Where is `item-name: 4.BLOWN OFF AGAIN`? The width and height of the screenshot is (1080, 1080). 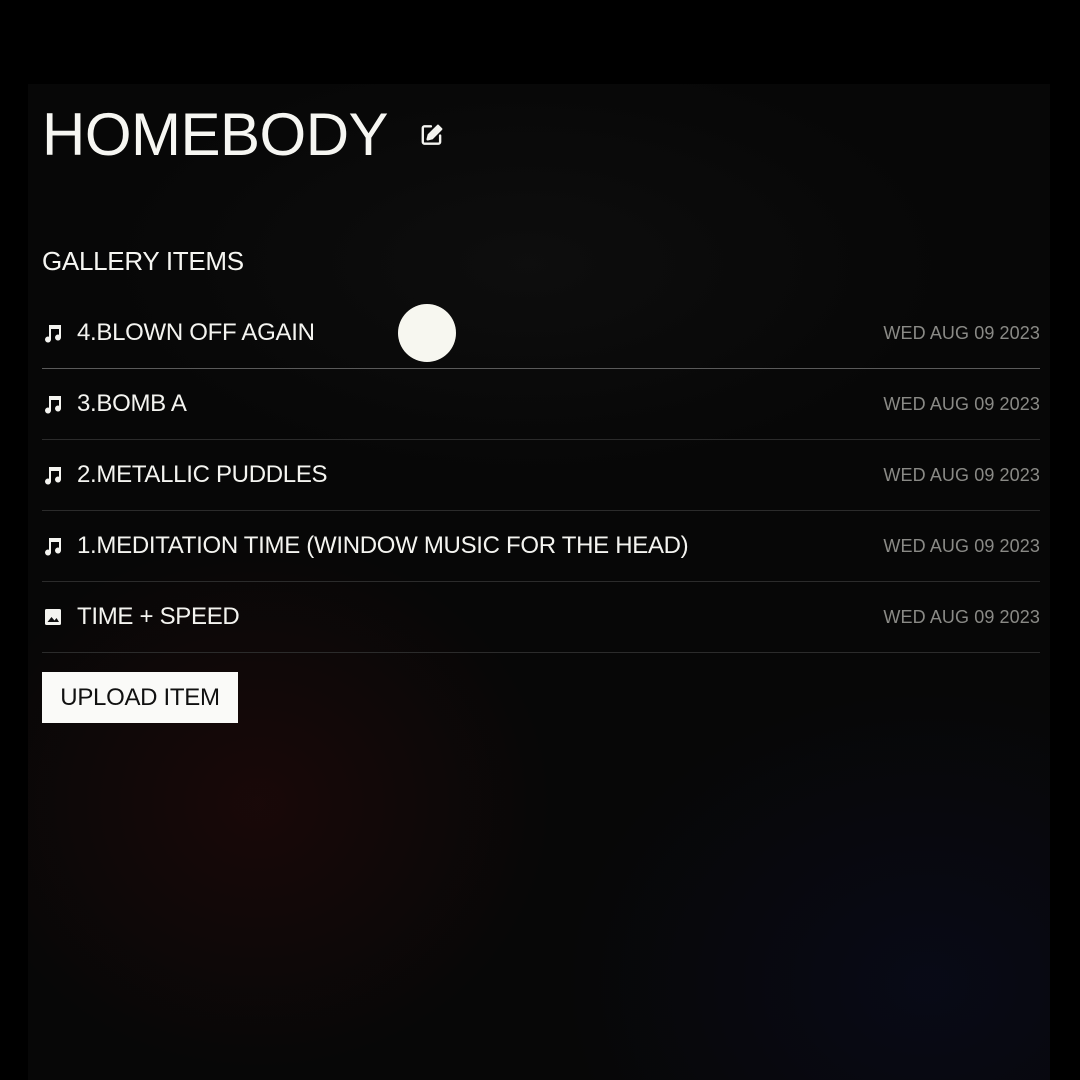 item-name: 4.BLOWN OFF AGAIN is located at coordinates (196, 332).